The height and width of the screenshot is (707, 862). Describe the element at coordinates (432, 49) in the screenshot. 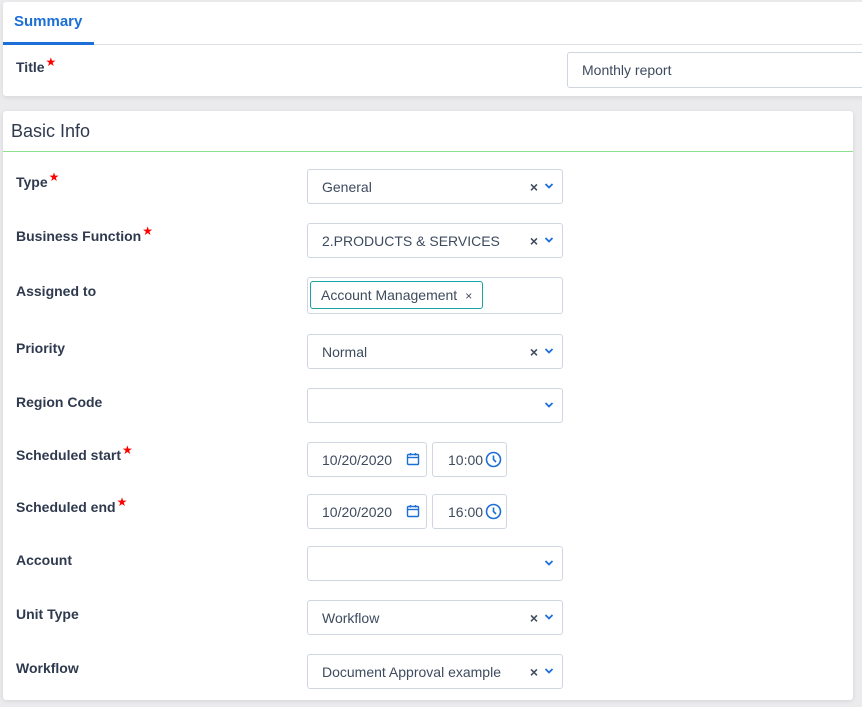

I see `summary-card: Summary Title★` at that location.